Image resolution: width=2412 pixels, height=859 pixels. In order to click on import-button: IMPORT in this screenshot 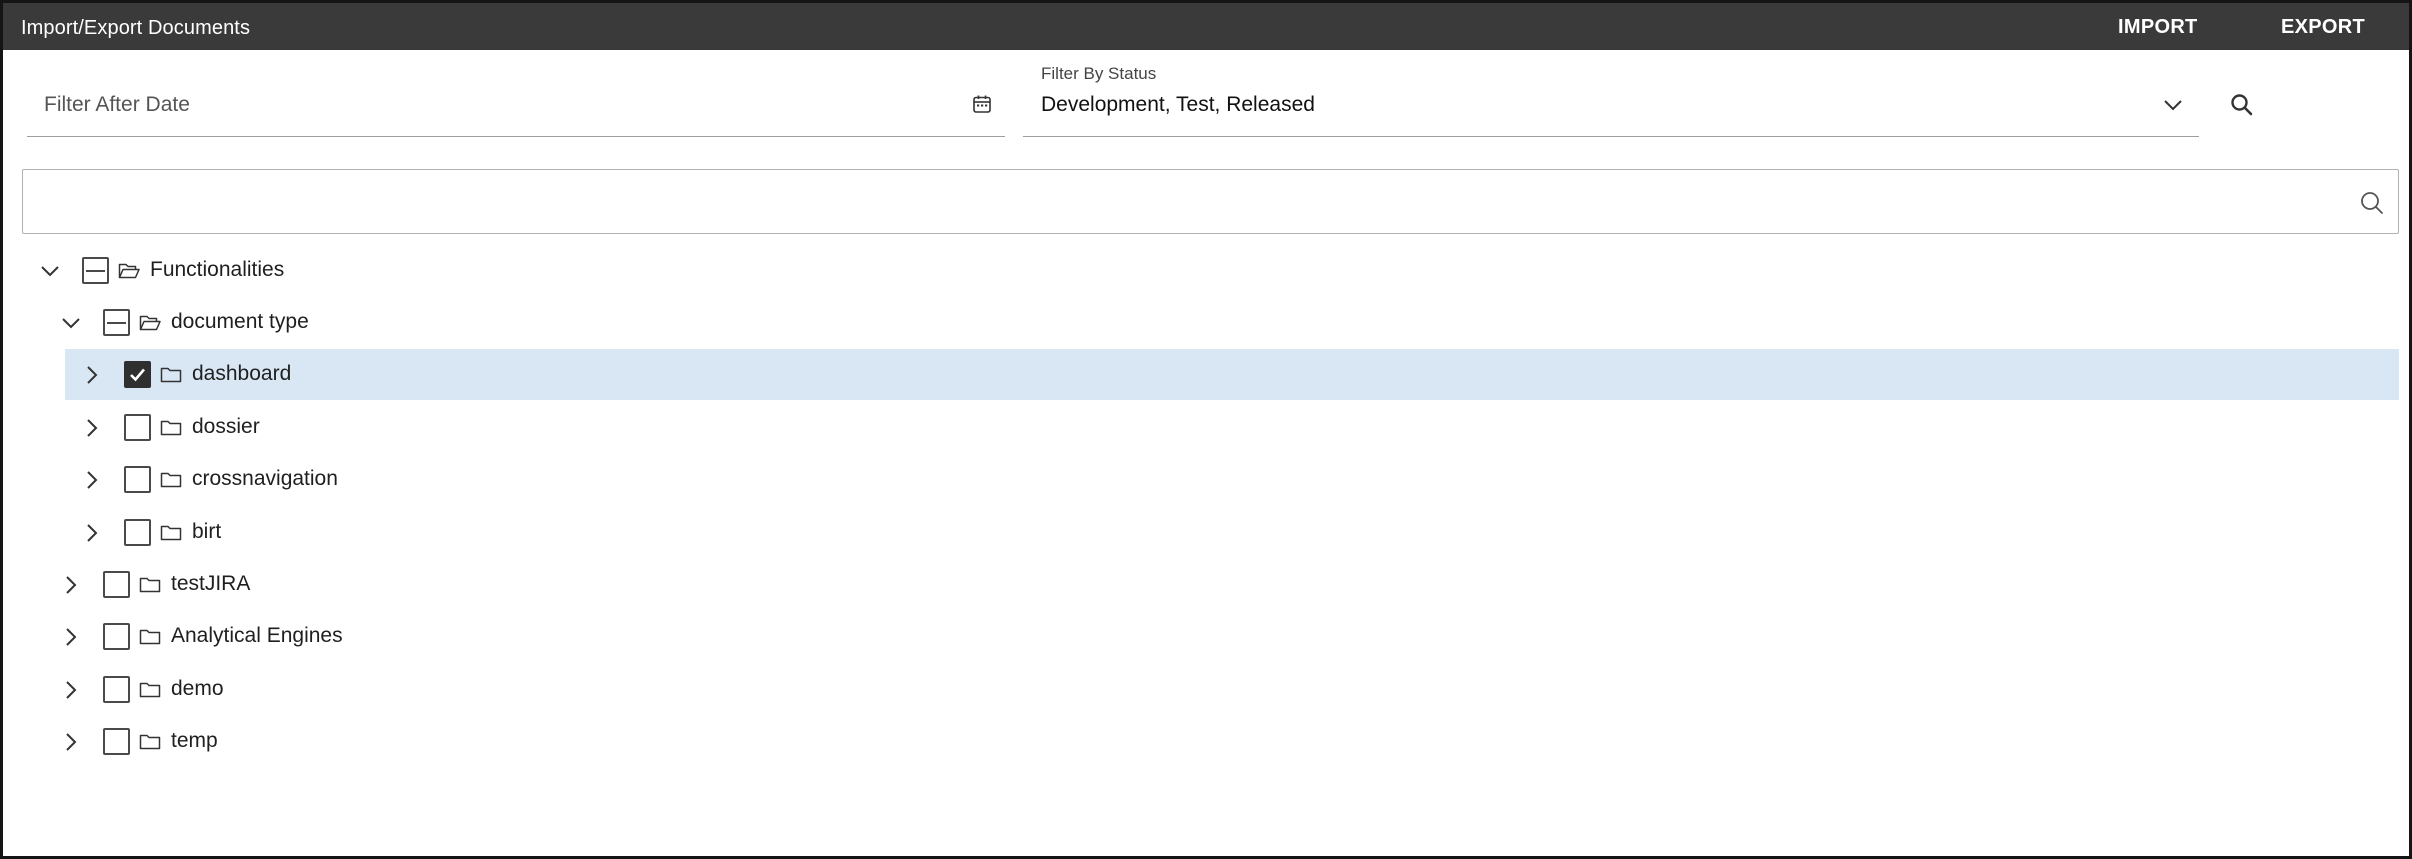, I will do `click(2158, 27)`.